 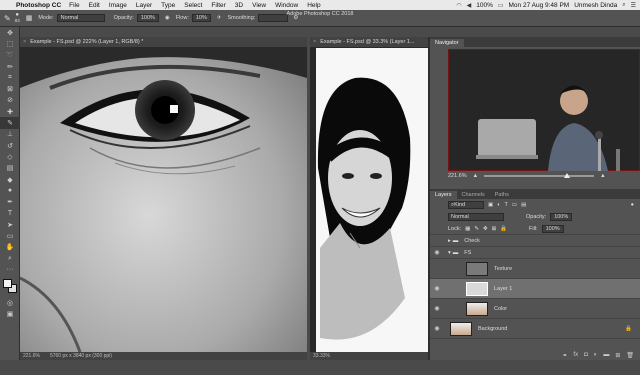 What do you see at coordinates (535, 253) in the screenshot?
I see `layer-row-fs: ◉ ▾ ▬ FS` at bounding box center [535, 253].